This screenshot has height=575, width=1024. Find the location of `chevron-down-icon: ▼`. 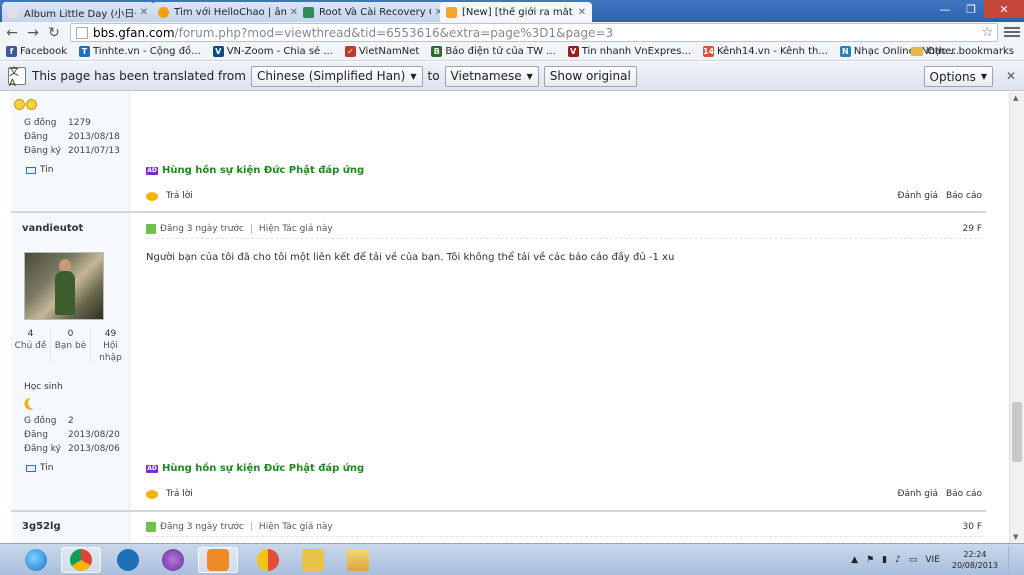

chevron-down-icon: ▼ is located at coordinates (529, 76).